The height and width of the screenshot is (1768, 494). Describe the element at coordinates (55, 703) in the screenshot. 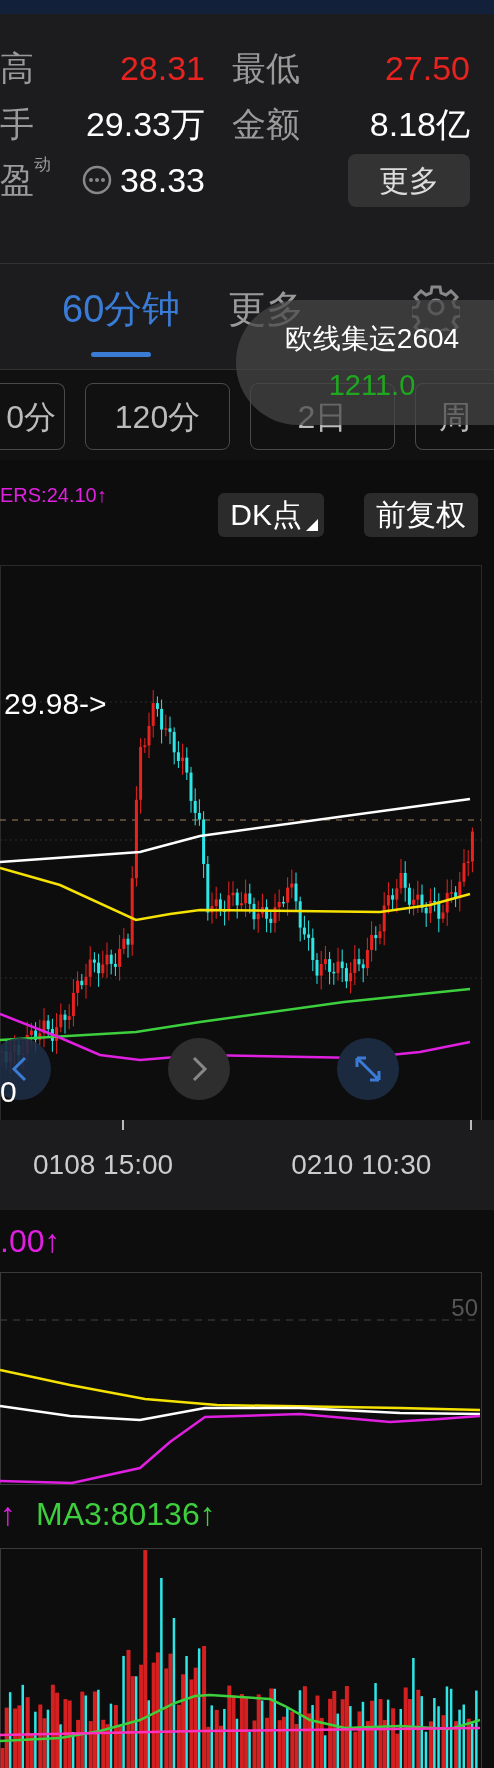

I see `price-label: 29.98->` at that location.